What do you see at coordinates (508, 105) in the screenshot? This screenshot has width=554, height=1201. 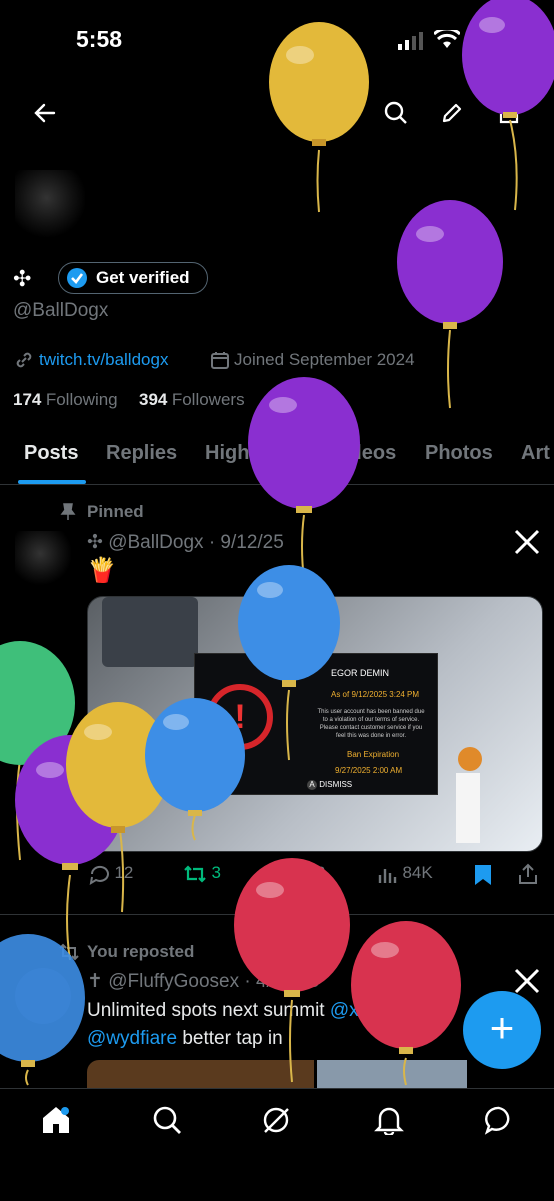 I see `balloon-purple-top` at bounding box center [508, 105].